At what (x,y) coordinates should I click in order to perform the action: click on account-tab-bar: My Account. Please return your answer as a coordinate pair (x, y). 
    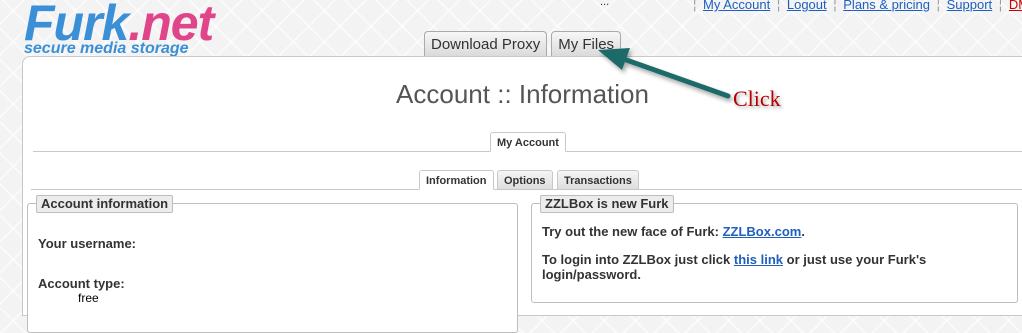
    Looking at the image, I should click on (527, 142).